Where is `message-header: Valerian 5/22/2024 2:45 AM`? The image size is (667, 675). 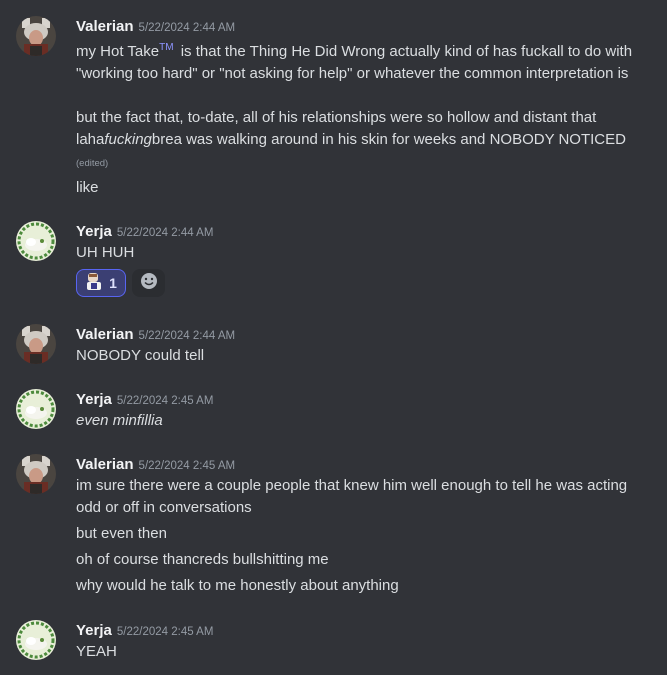
message-header: Valerian 5/22/2024 2:45 AM is located at coordinates (155, 465).